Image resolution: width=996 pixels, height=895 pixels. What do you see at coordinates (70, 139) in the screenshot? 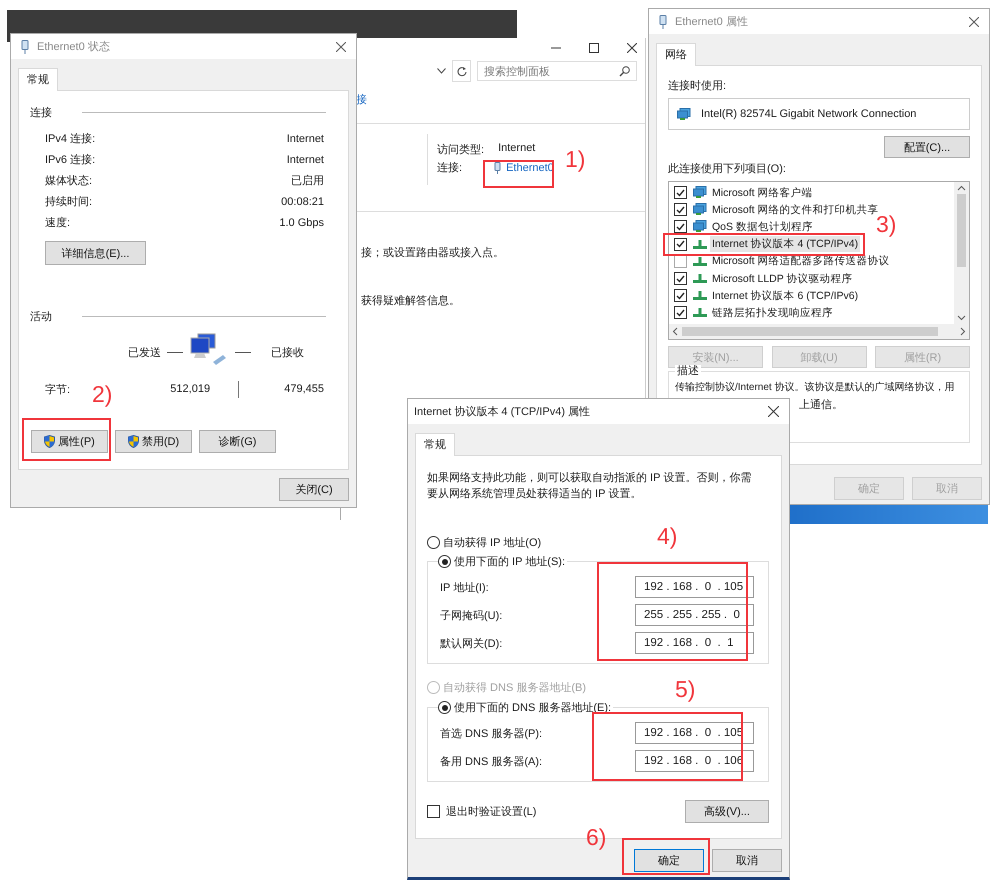
I see `field-label: IPv4 连接:` at bounding box center [70, 139].